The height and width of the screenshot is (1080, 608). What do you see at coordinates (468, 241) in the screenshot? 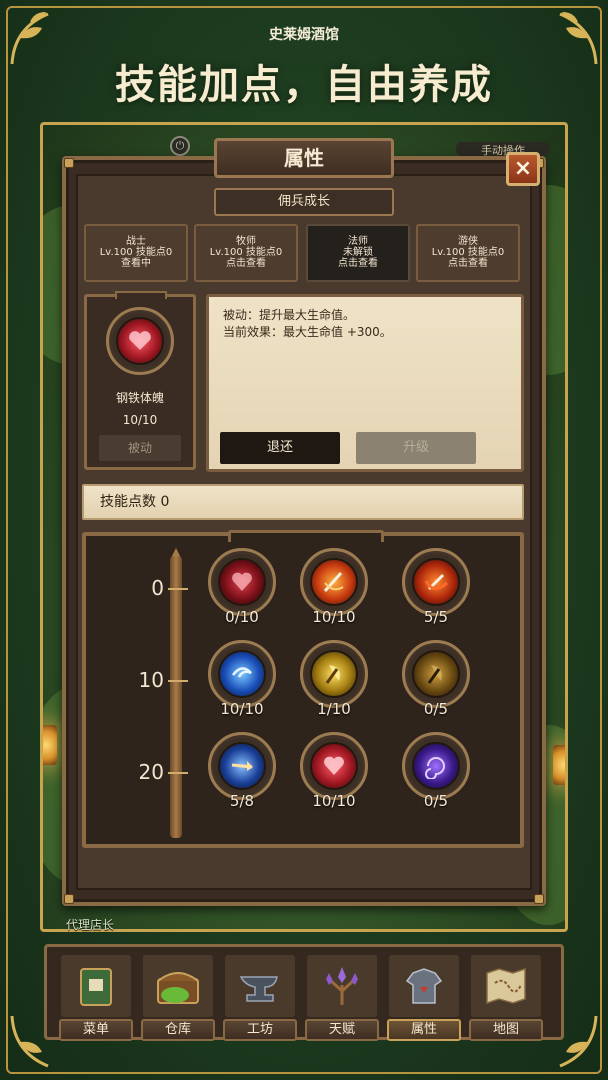
I see `class-name: 游侠` at bounding box center [468, 241].